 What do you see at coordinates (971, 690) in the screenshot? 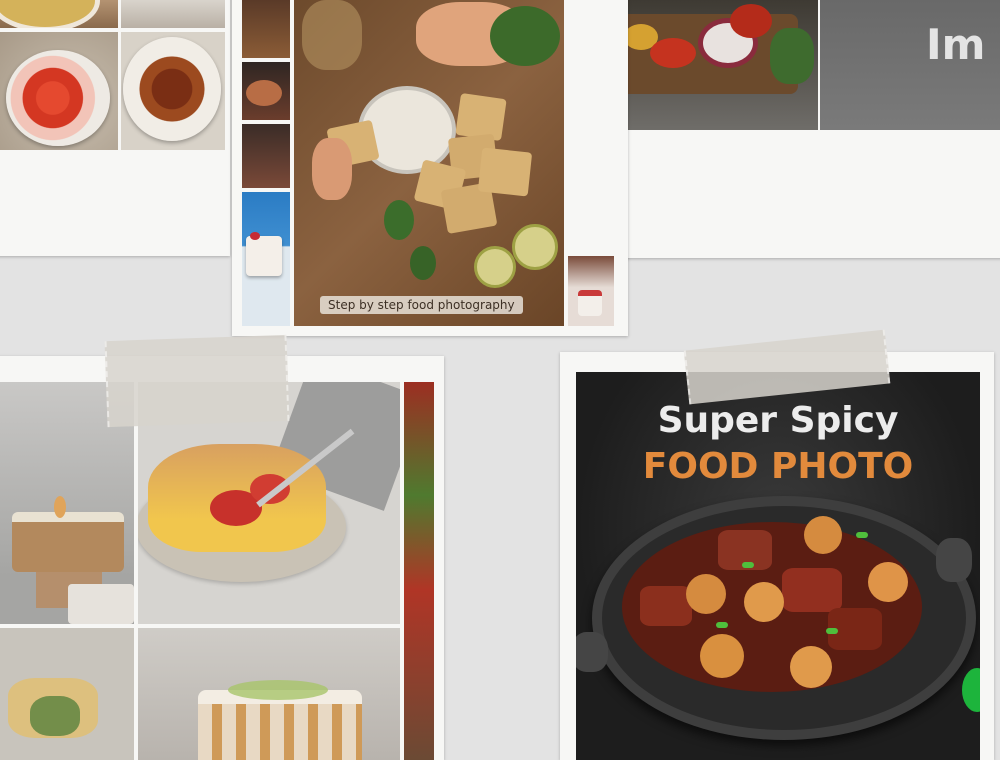
I see `green-badge-icon` at bounding box center [971, 690].